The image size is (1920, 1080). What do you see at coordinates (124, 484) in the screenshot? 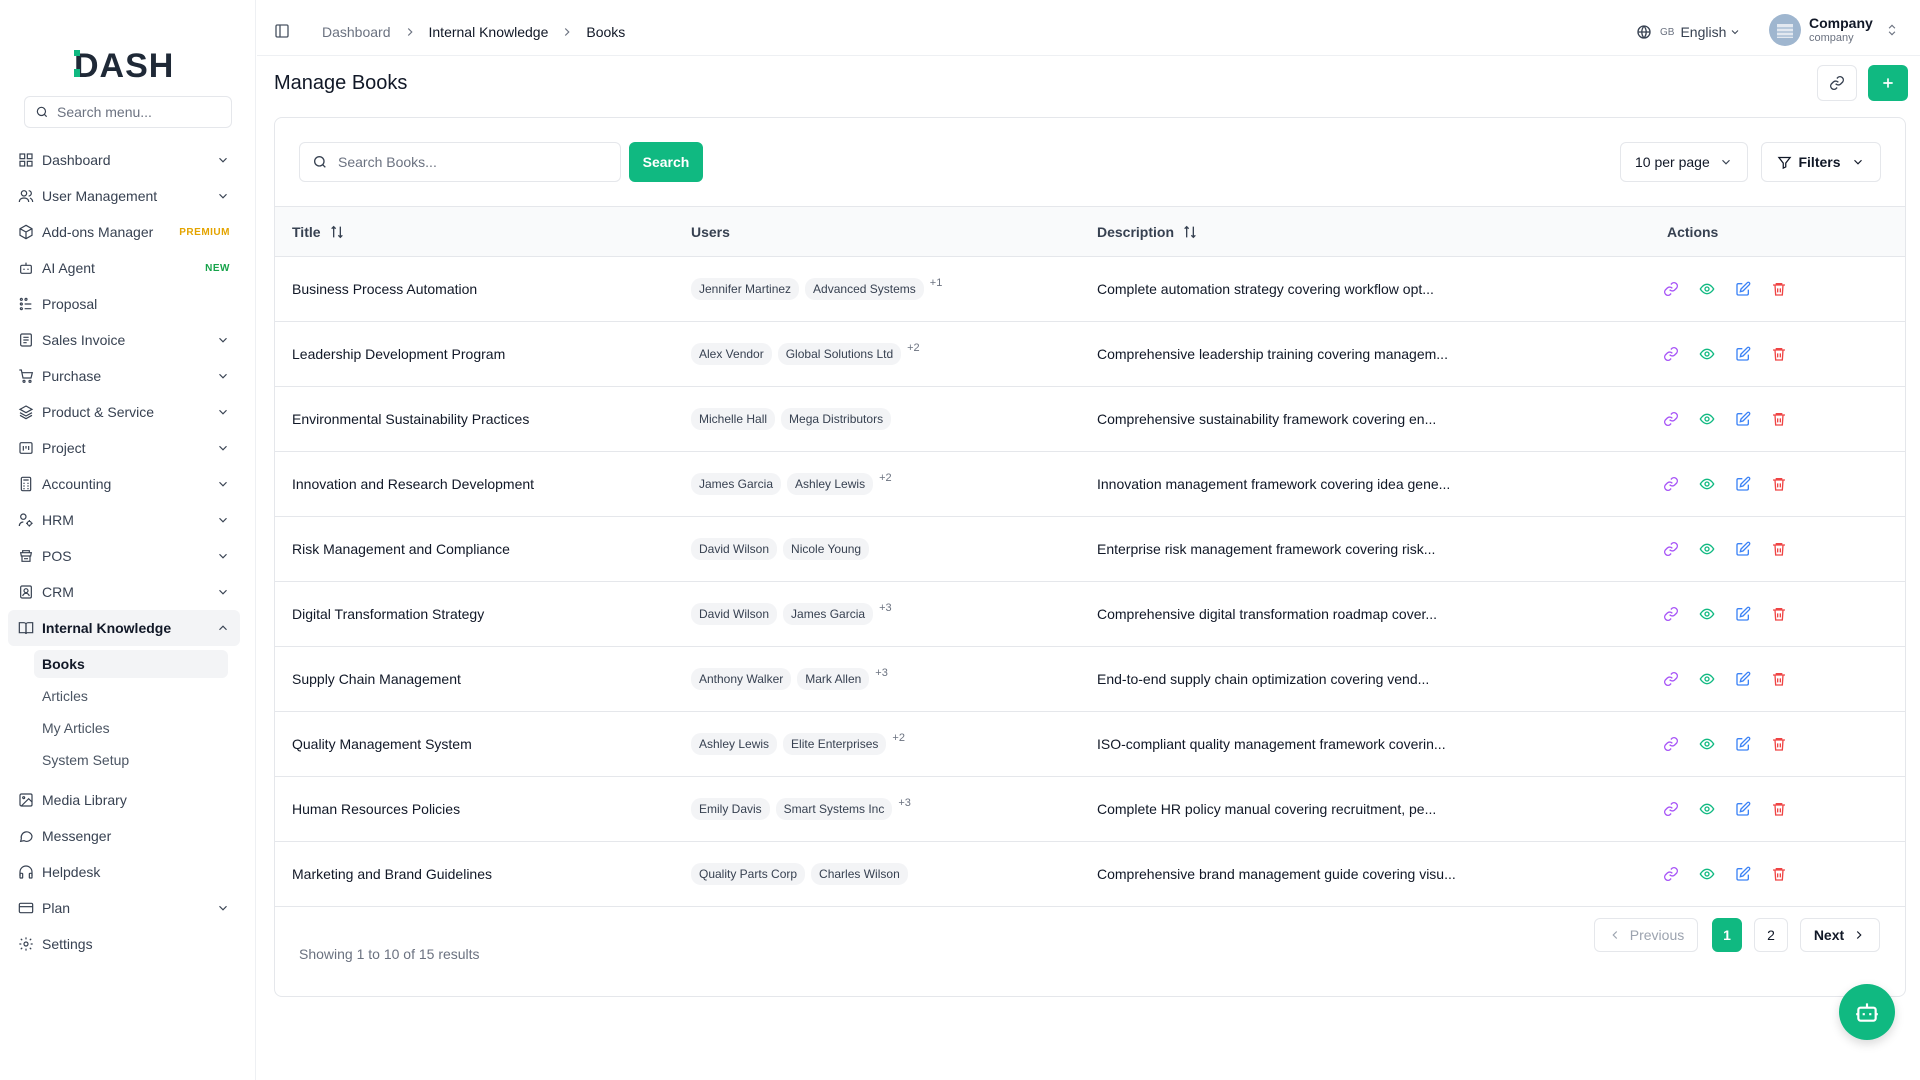
I see `sidebar-item-accounting: Accounting` at bounding box center [124, 484].